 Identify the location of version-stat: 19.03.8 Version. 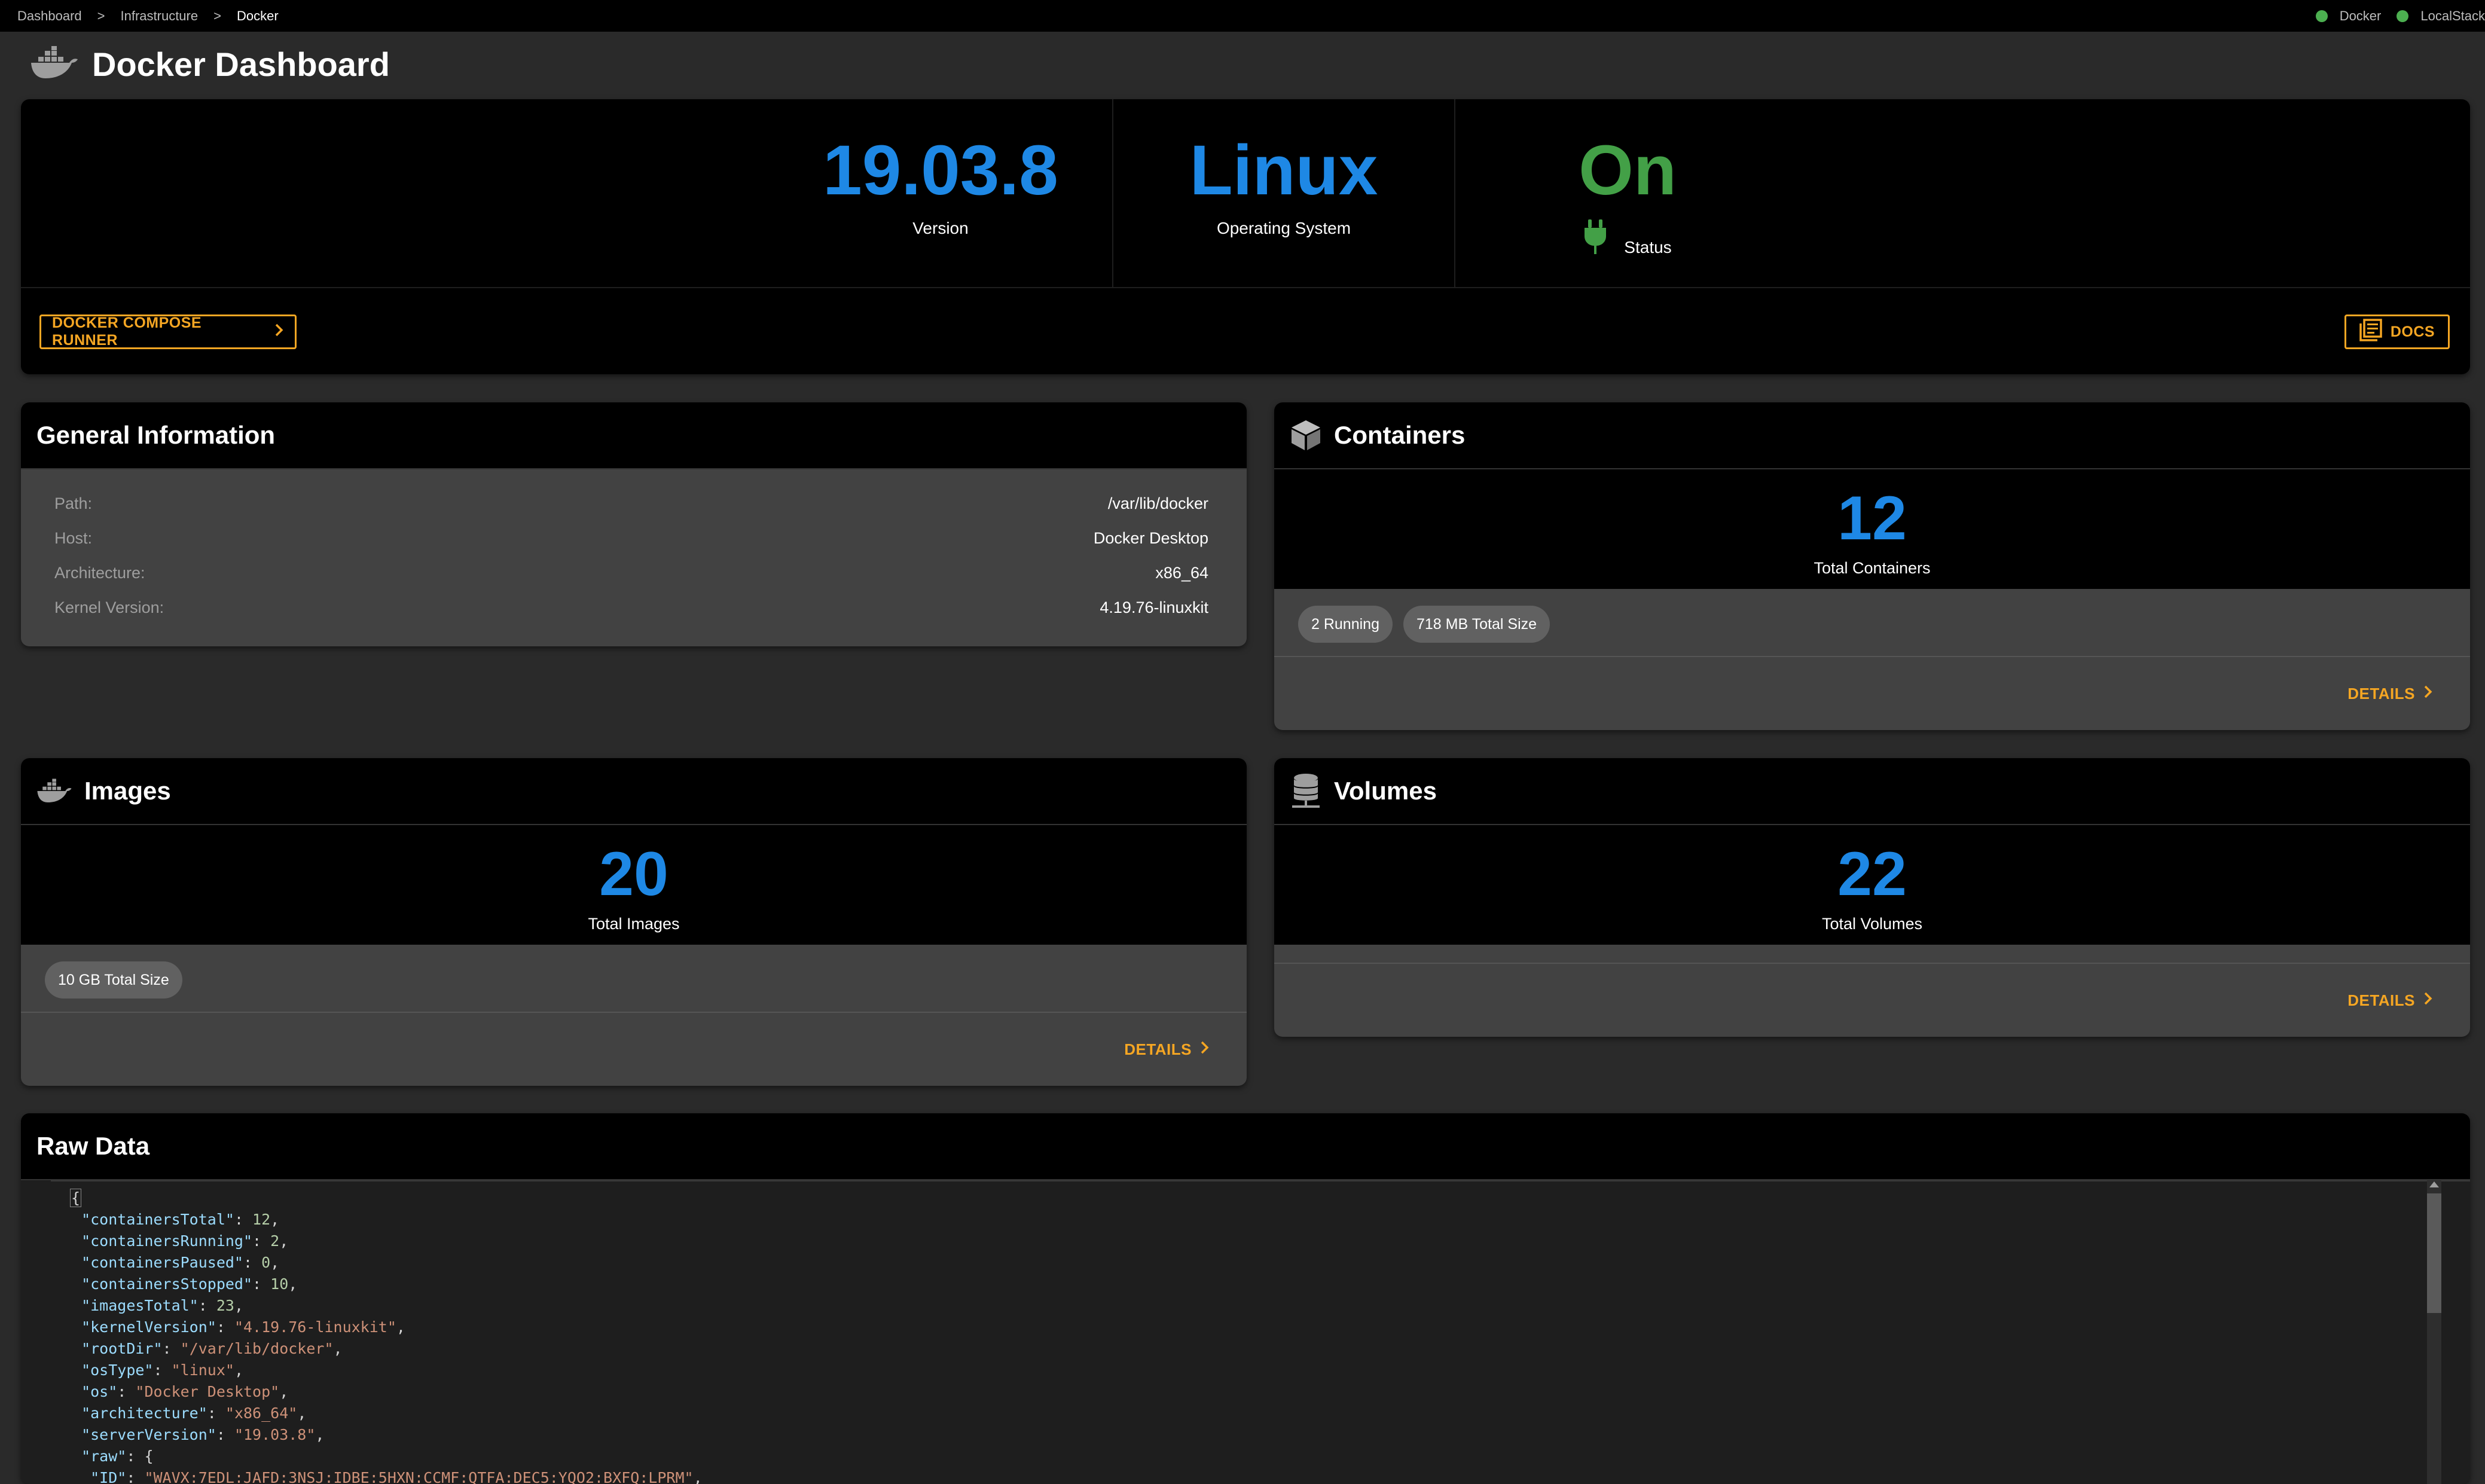
(940, 193).